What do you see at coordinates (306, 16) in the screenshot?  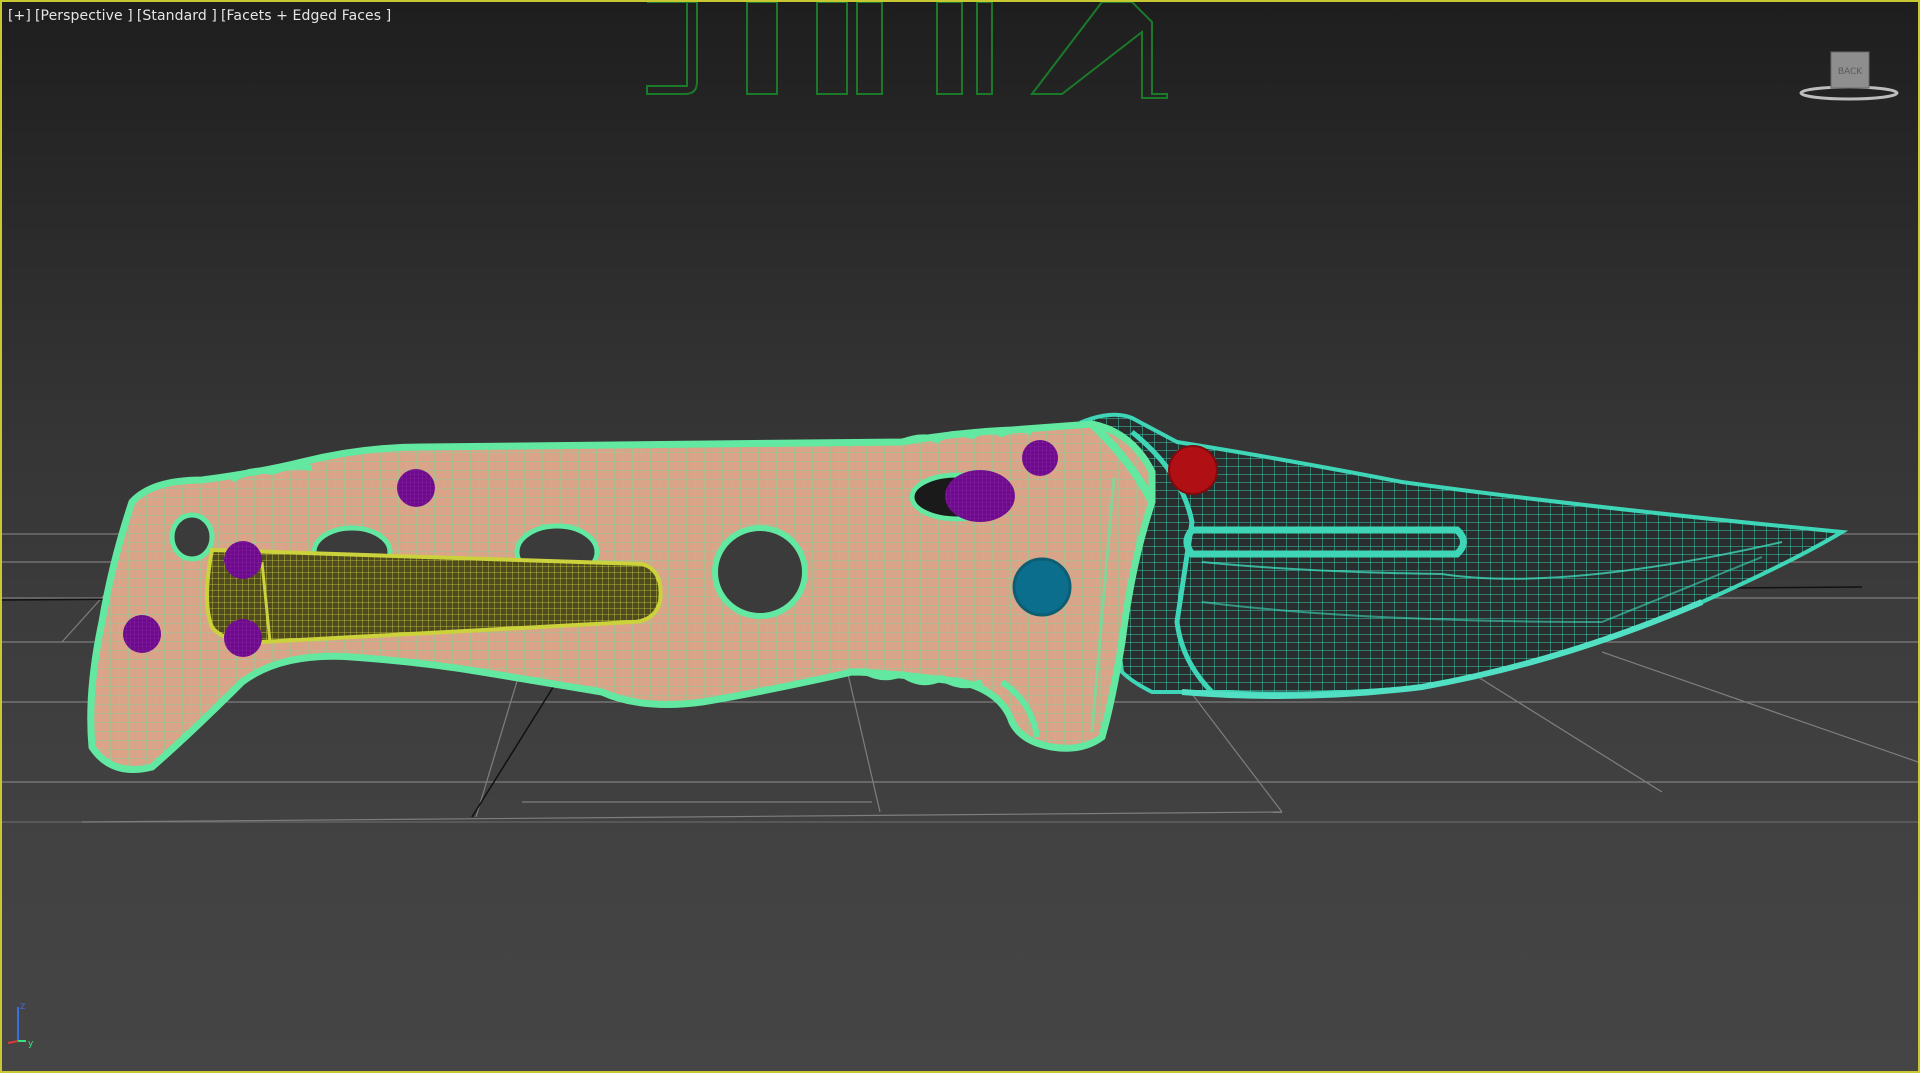 I see `viewport-display-mode-menu: [Facets + Edged Faces ]` at bounding box center [306, 16].